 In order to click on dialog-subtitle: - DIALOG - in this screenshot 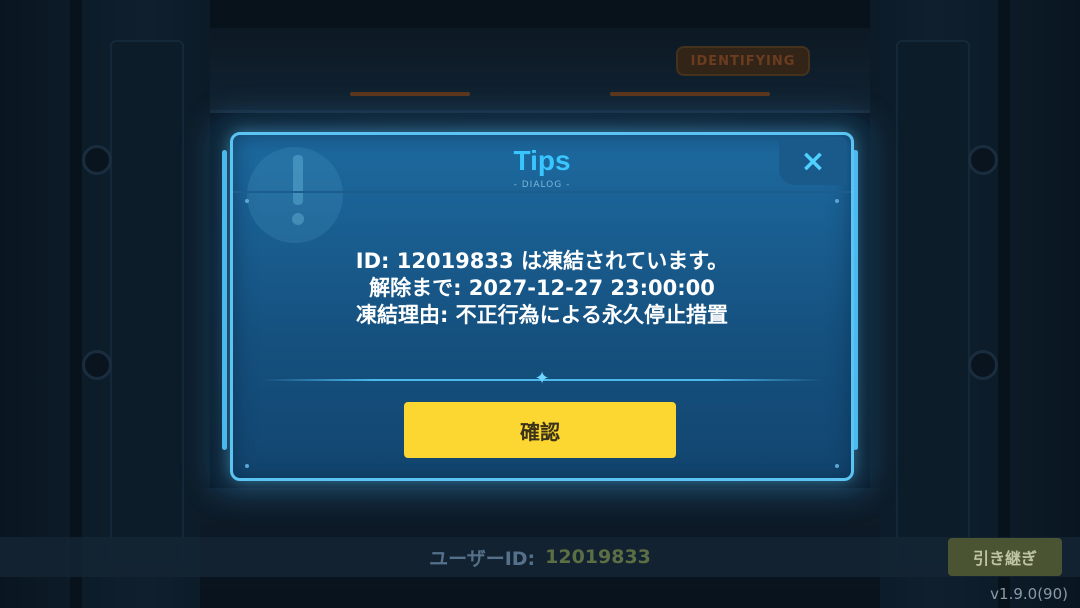, I will do `click(542, 185)`.